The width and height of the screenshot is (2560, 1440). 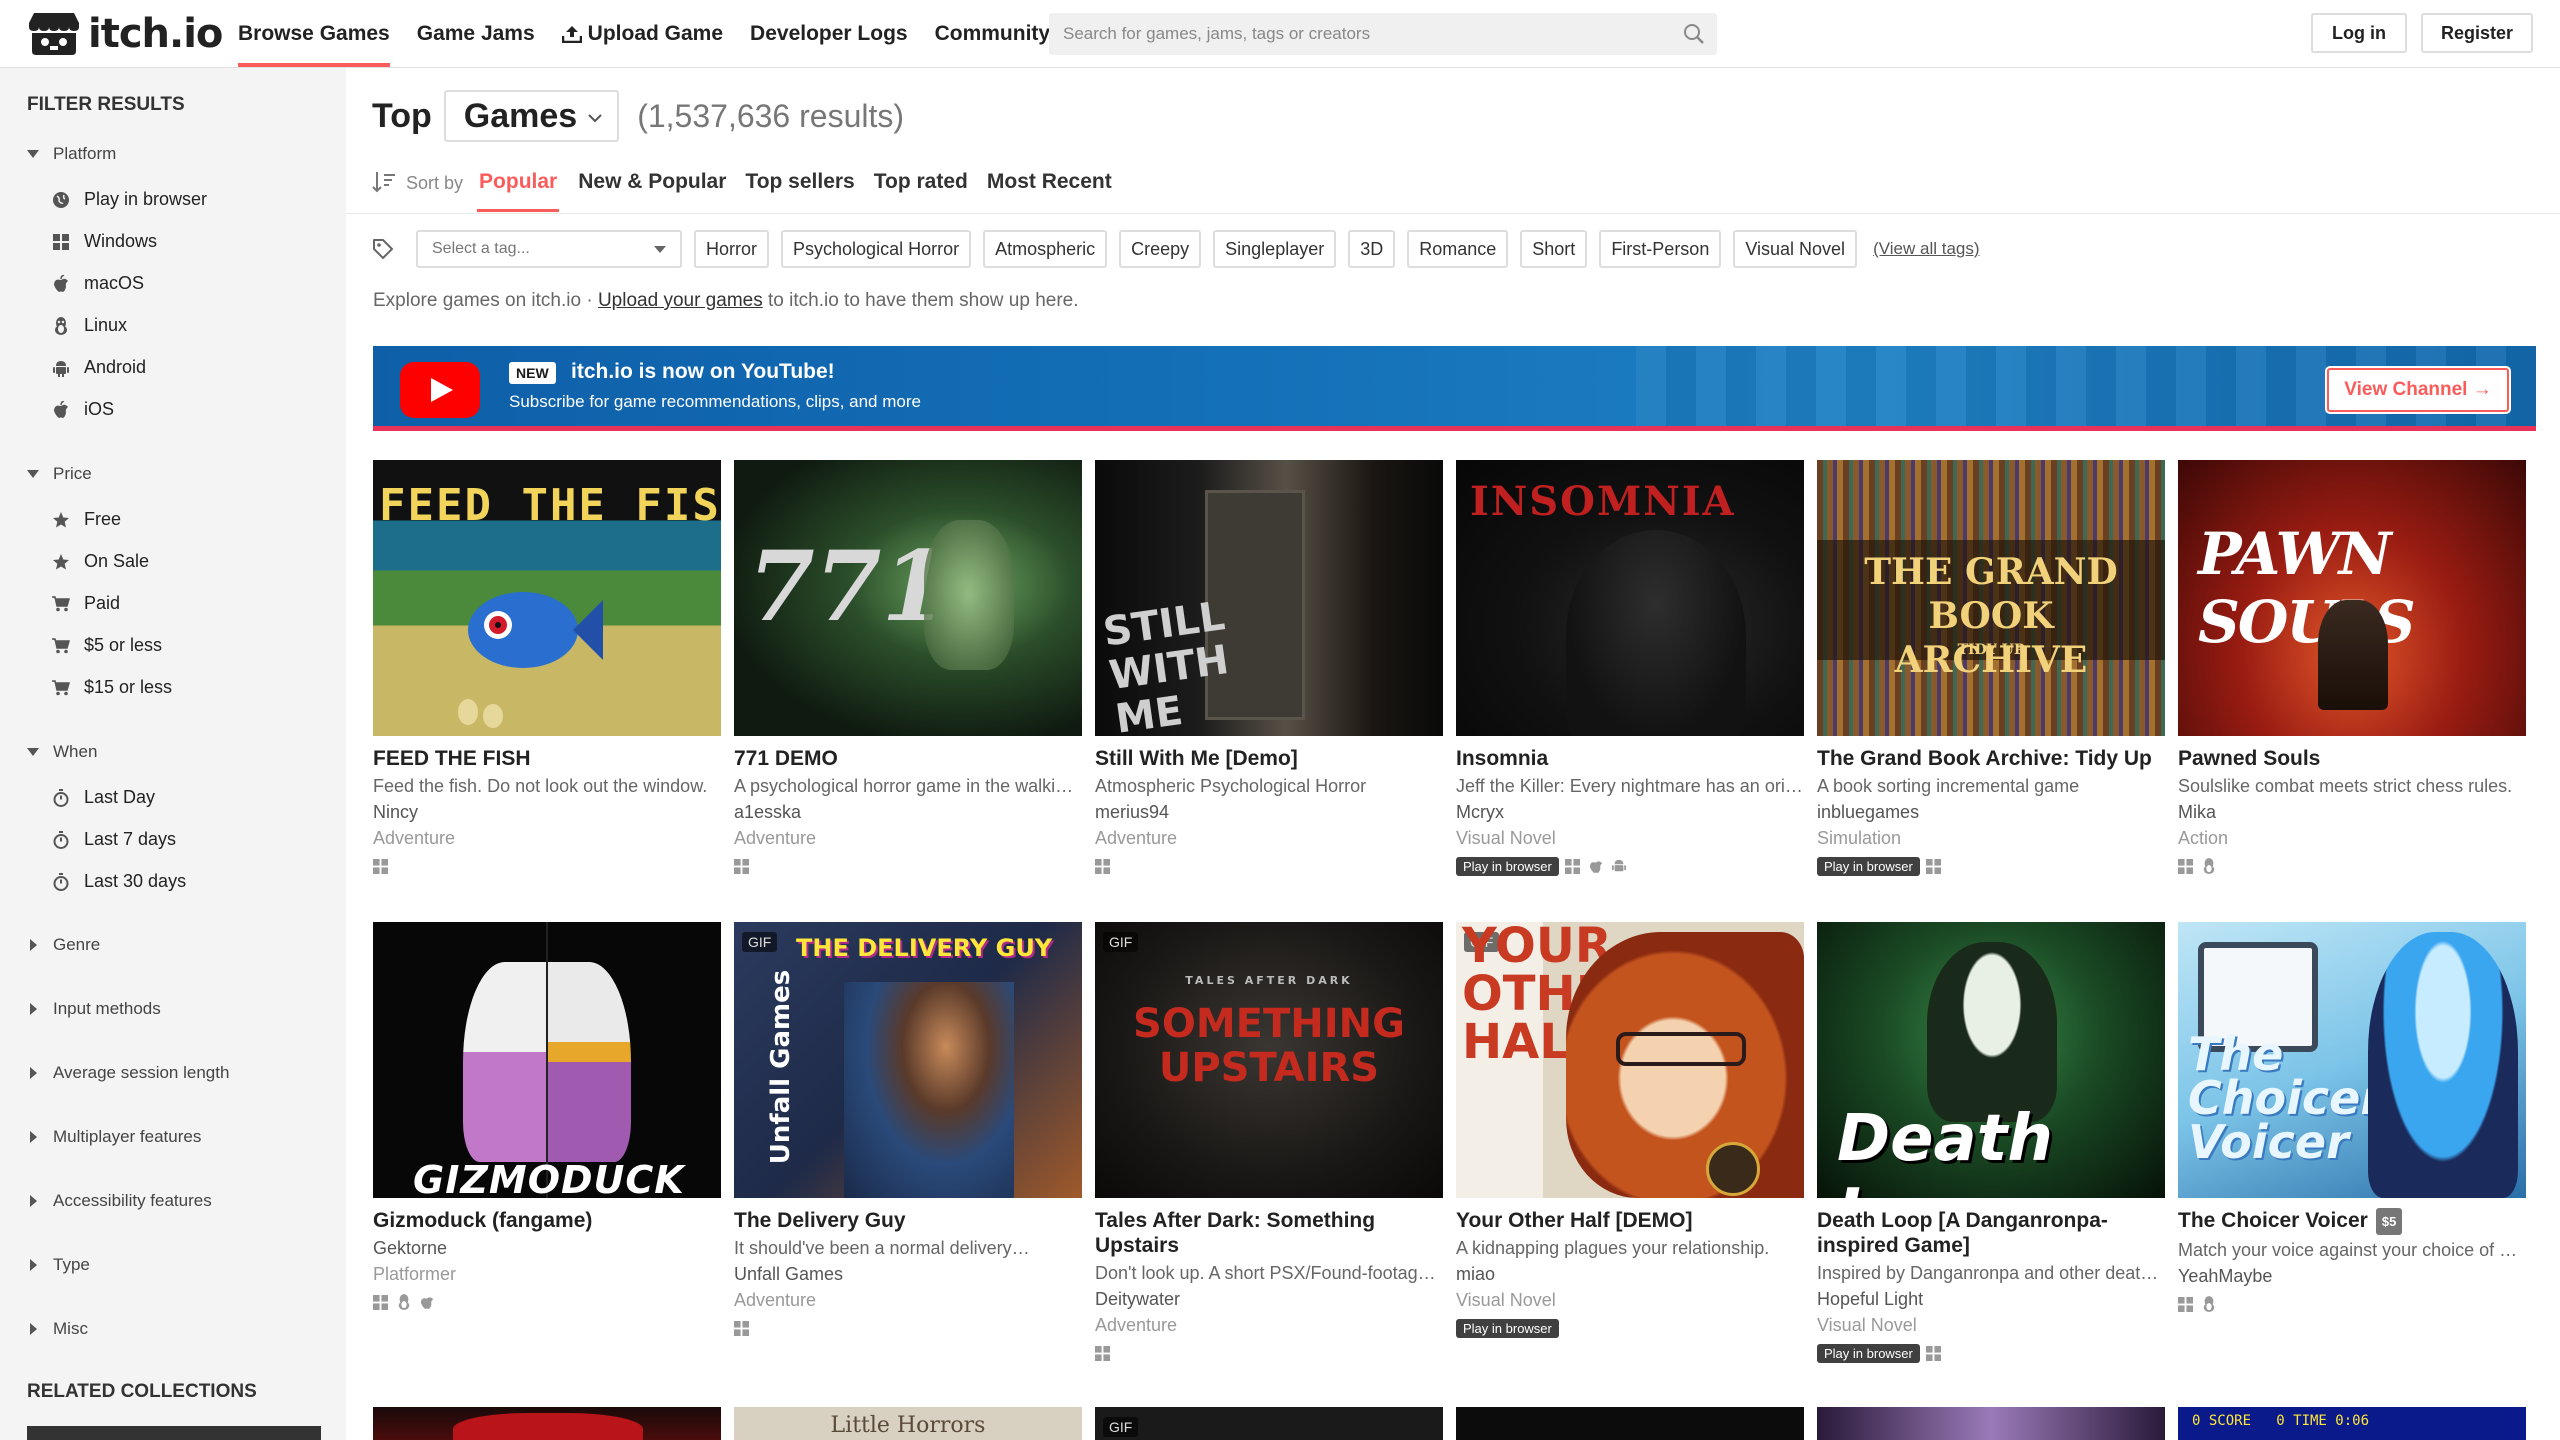 What do you see at coordinates (58, 1265) in the screenshot?
I see `filter-group-type: Type` at bounding box center [58, 1265].